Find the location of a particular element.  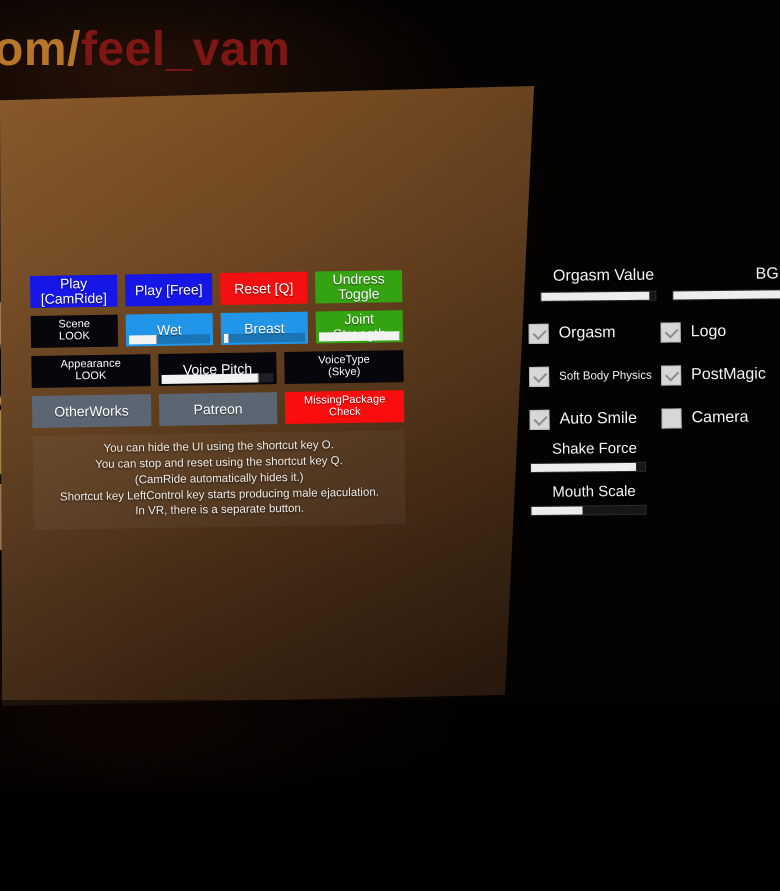

orgasm-checkbox-label: Orgasm is located at coordinates (587, 332).